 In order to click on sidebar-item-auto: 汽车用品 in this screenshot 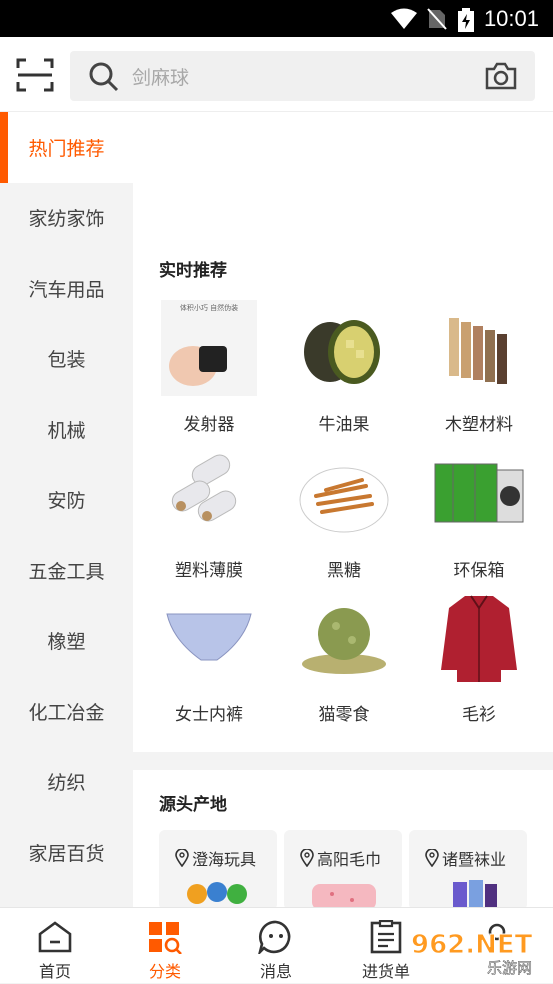, I will do `click(66, 288)`.